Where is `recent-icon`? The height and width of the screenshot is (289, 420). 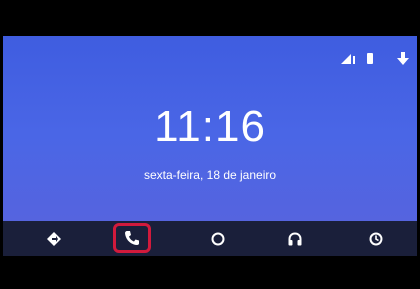 recent-icon is located at coordinates (376, 238).